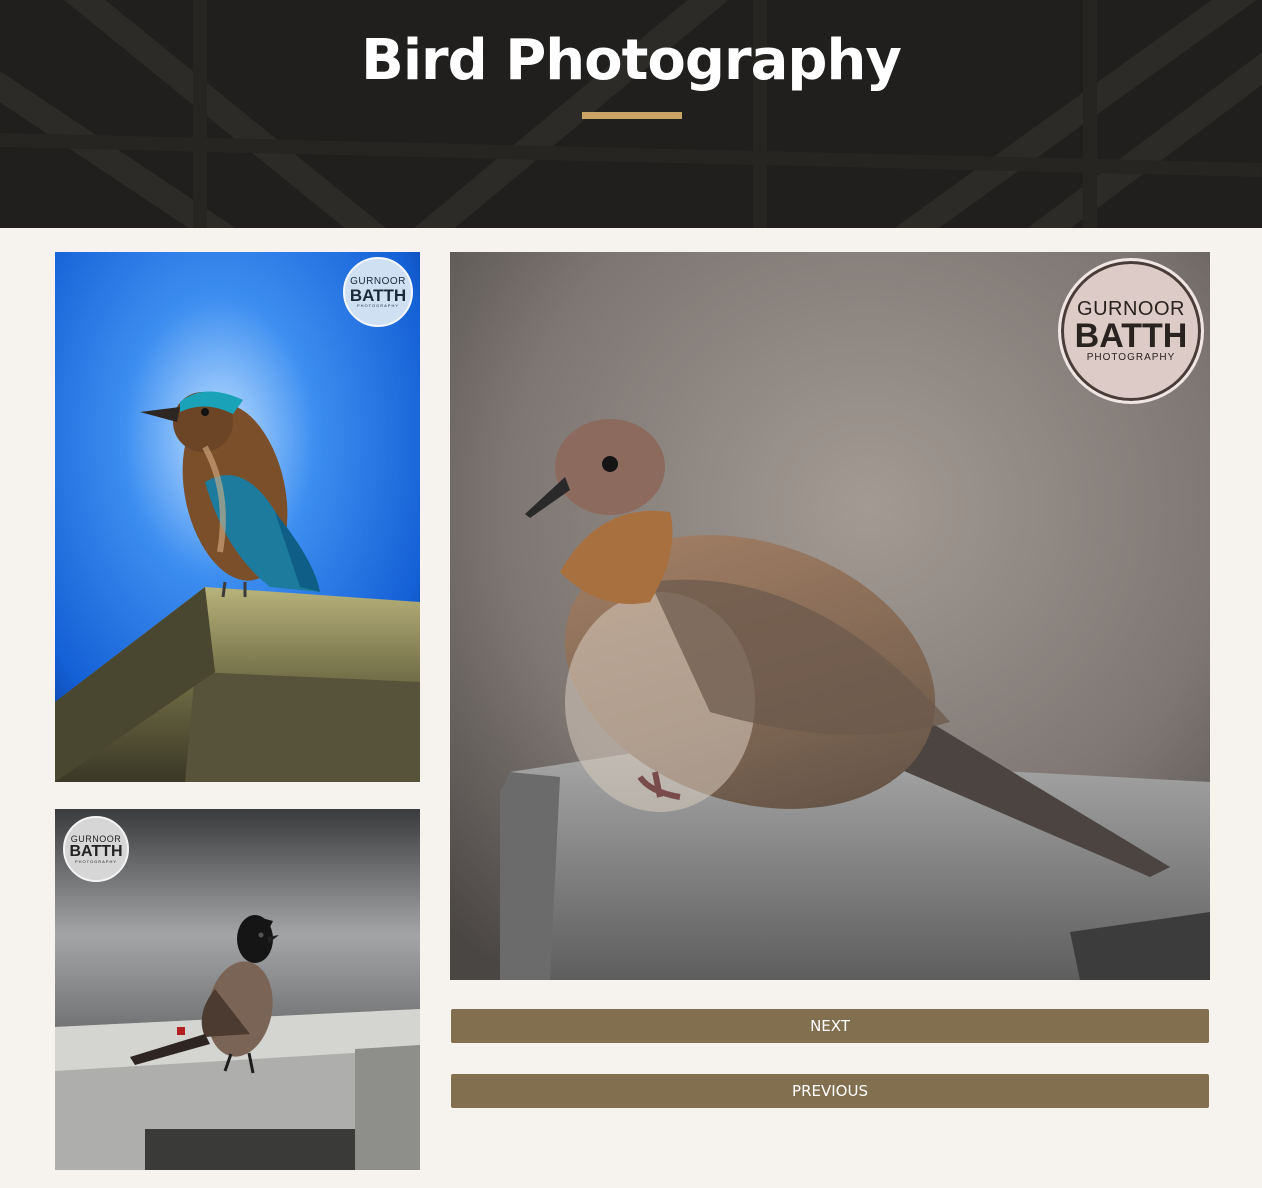 This screenshot has width=1262, height=1188. Describe the element at coordinates (830, 1026) in the screenshot. I see `next-button: NEXT` at that location.